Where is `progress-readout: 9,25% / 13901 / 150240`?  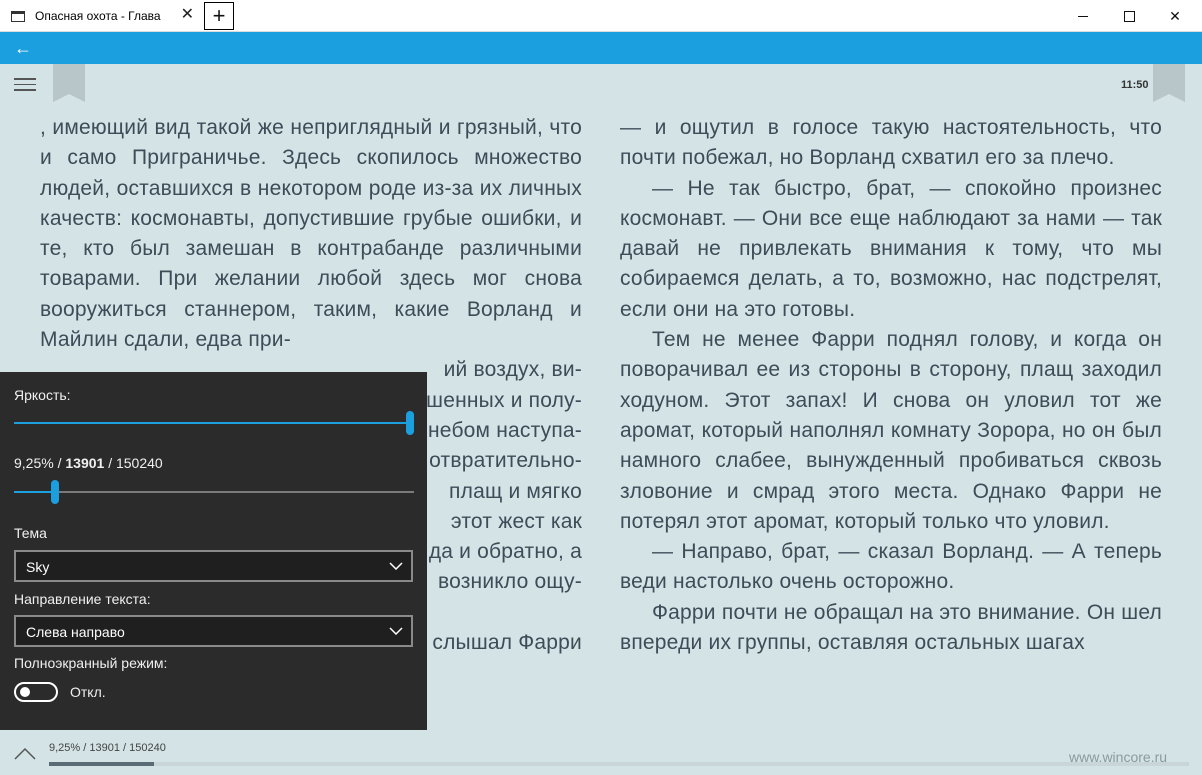
progress-readout: 9,25% / 13901 / 150240 is located at coordinates (88, 463).